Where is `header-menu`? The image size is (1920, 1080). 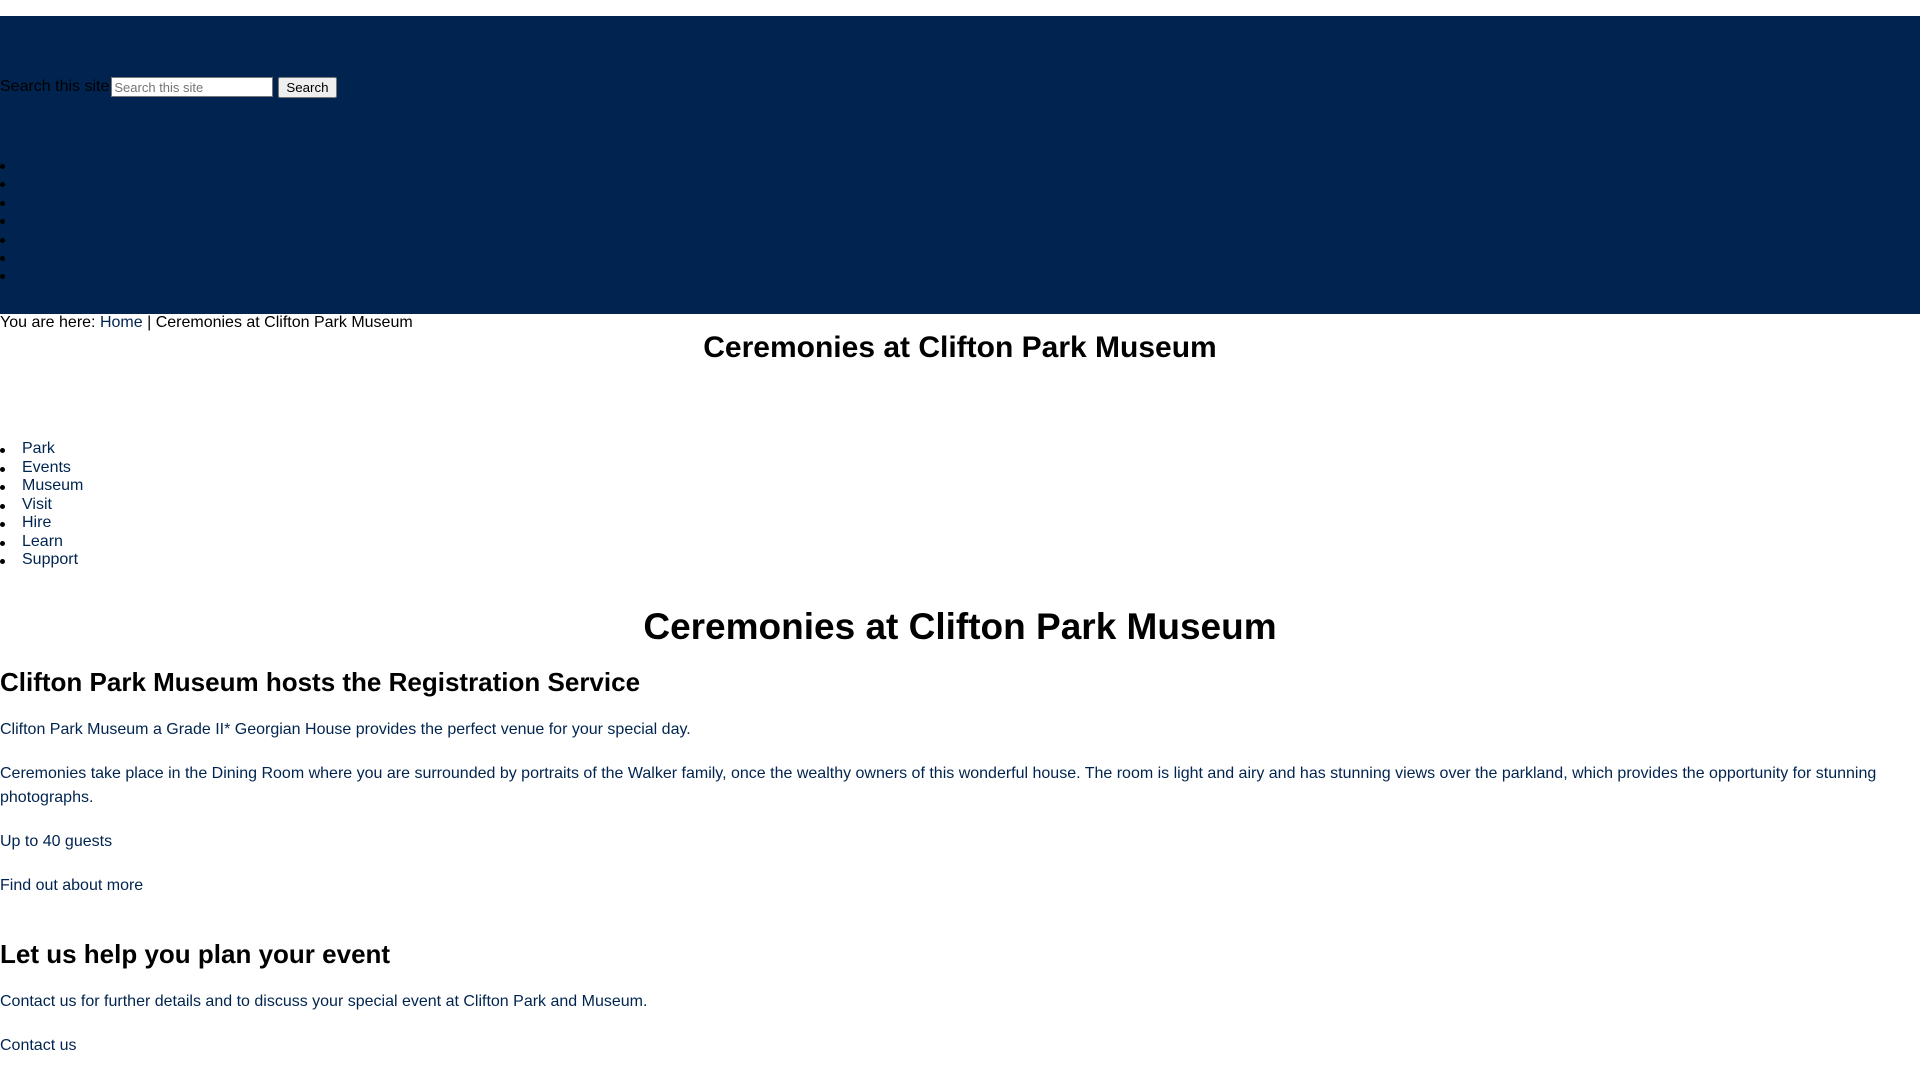 header-menu is located at coordinates (2, 228).